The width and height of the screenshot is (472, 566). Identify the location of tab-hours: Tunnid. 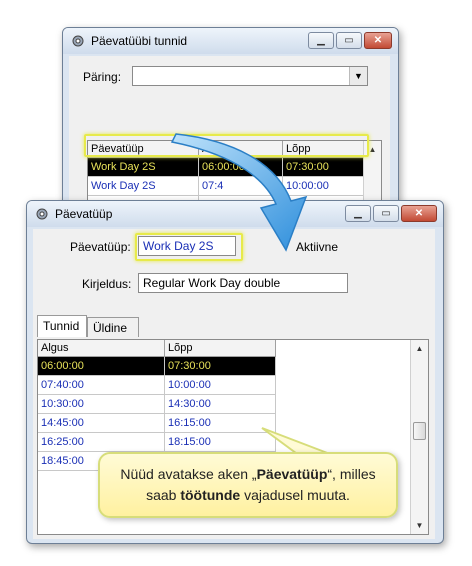
(62, 326).